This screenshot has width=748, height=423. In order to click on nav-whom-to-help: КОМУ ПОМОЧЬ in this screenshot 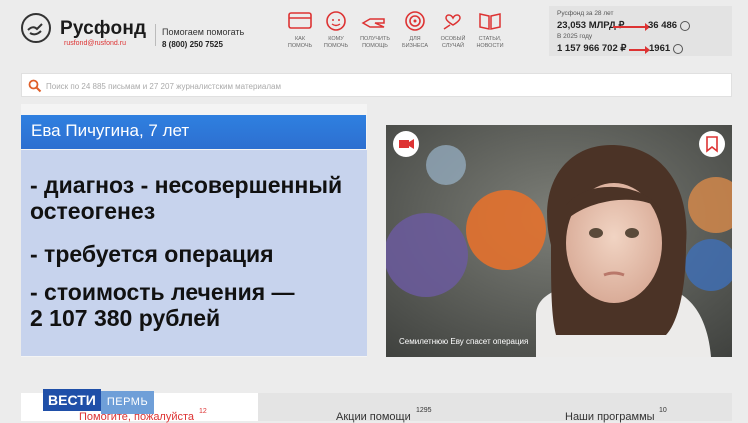, I will do `click(336, 30)`.